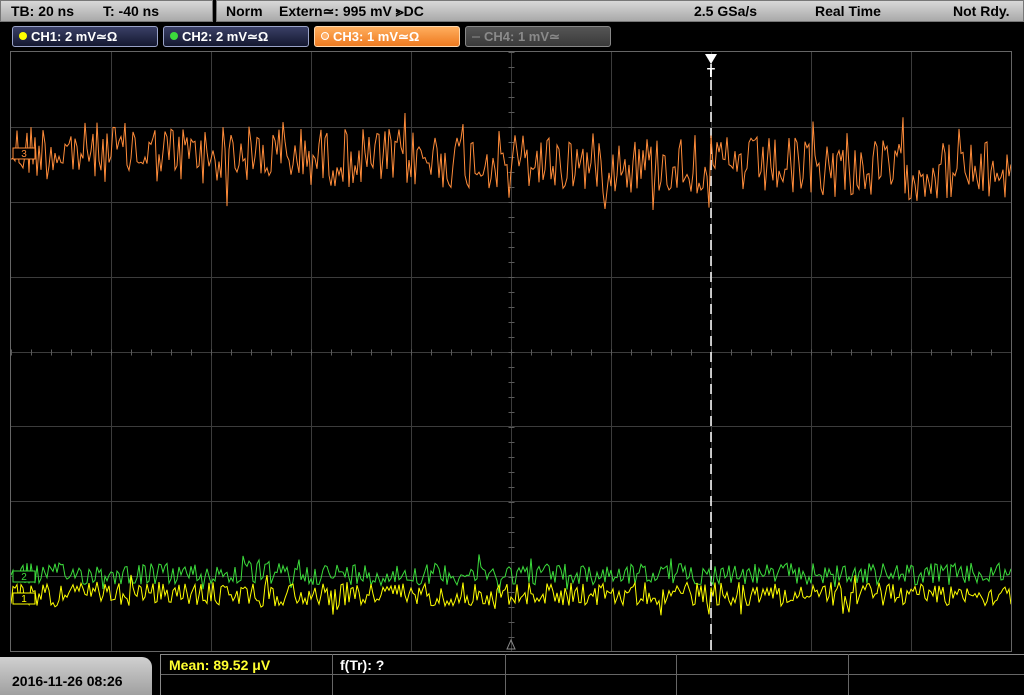  I want to click on channel-tab-ch1: CH1: 2 mV≃Ω, so click(85, 36).